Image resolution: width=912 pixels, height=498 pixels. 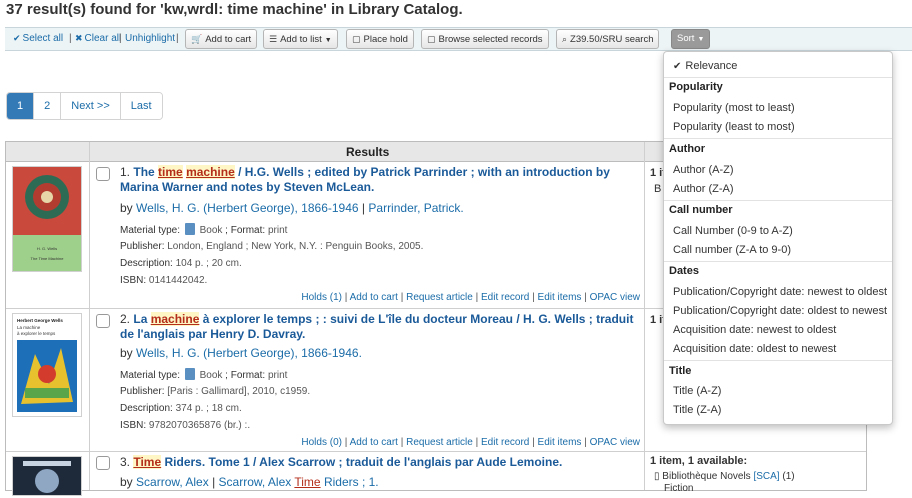 What do you see at coordinates (680, 371) in the screenshot?
I see `sort-group-title: Title` at bounding box center [680, 371].